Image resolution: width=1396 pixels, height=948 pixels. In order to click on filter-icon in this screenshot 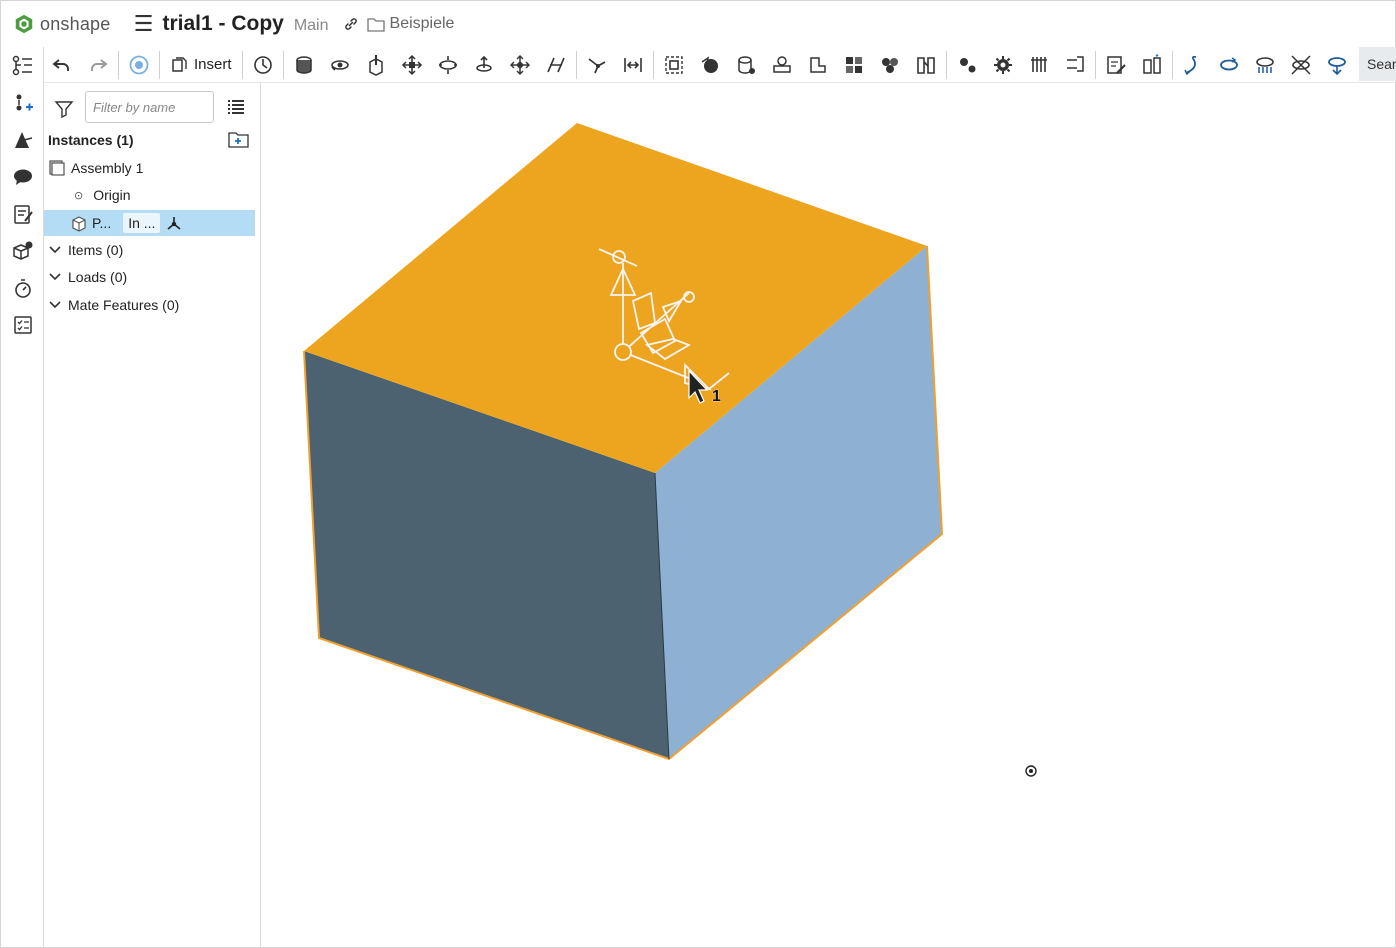, I will do `click(64, 109)`.